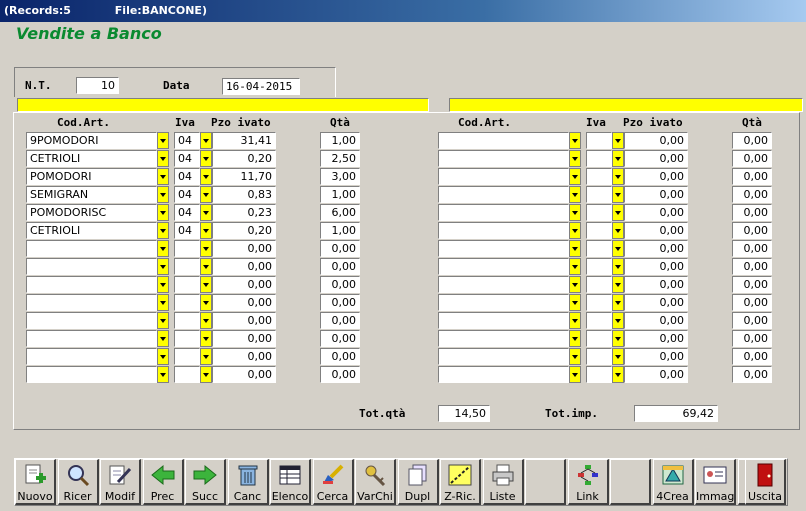 The image size is (806, 511). I want to click on toolbar-canc-button: Canc, so click(248, 482).